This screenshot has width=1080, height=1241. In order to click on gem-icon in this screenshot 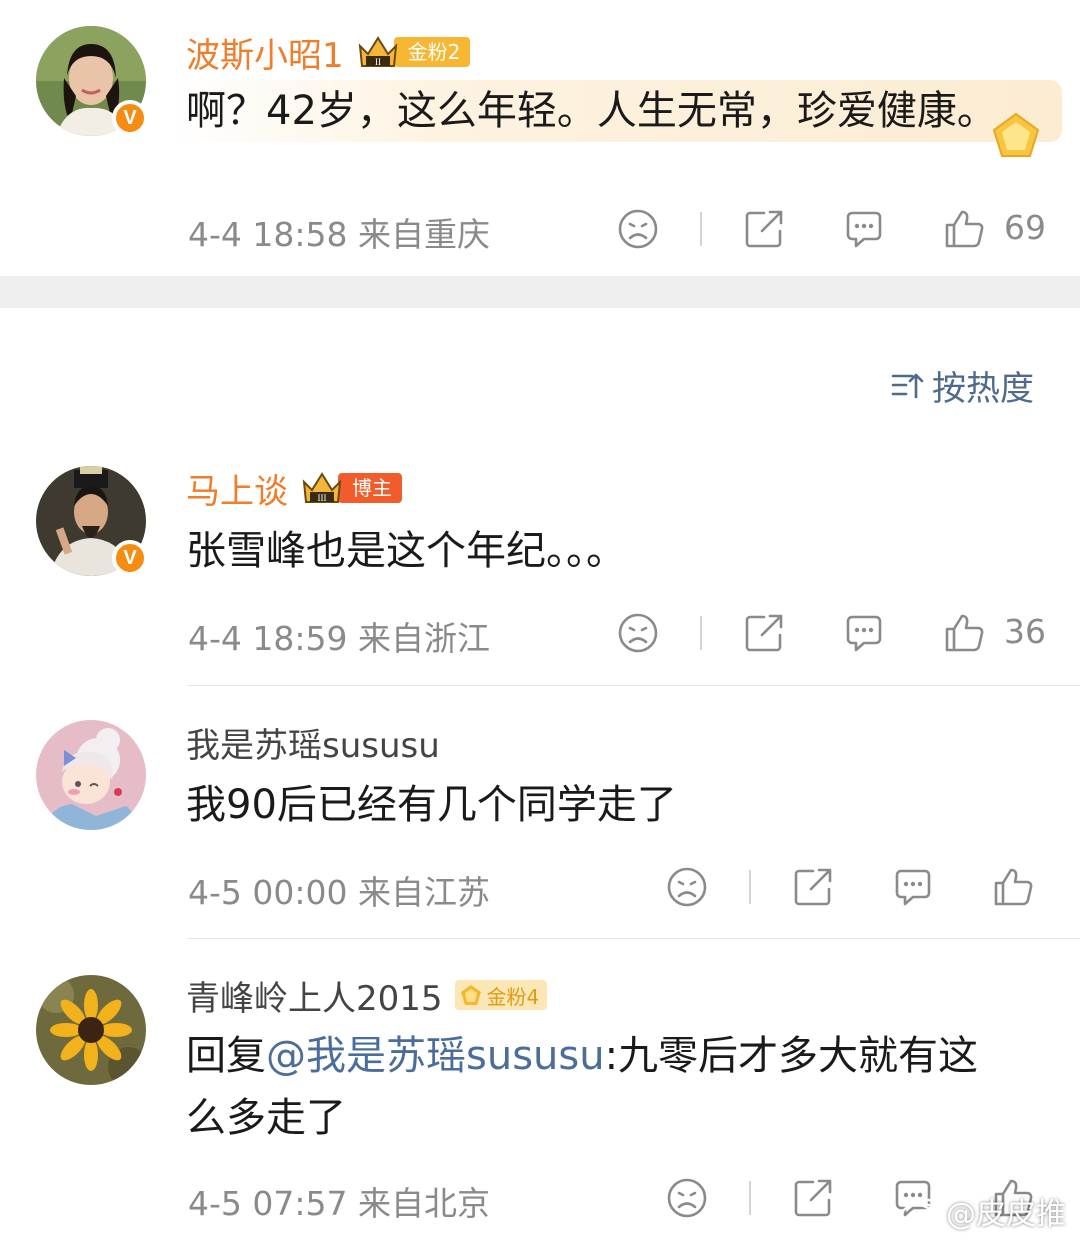, I will do `click(470, 995)`.